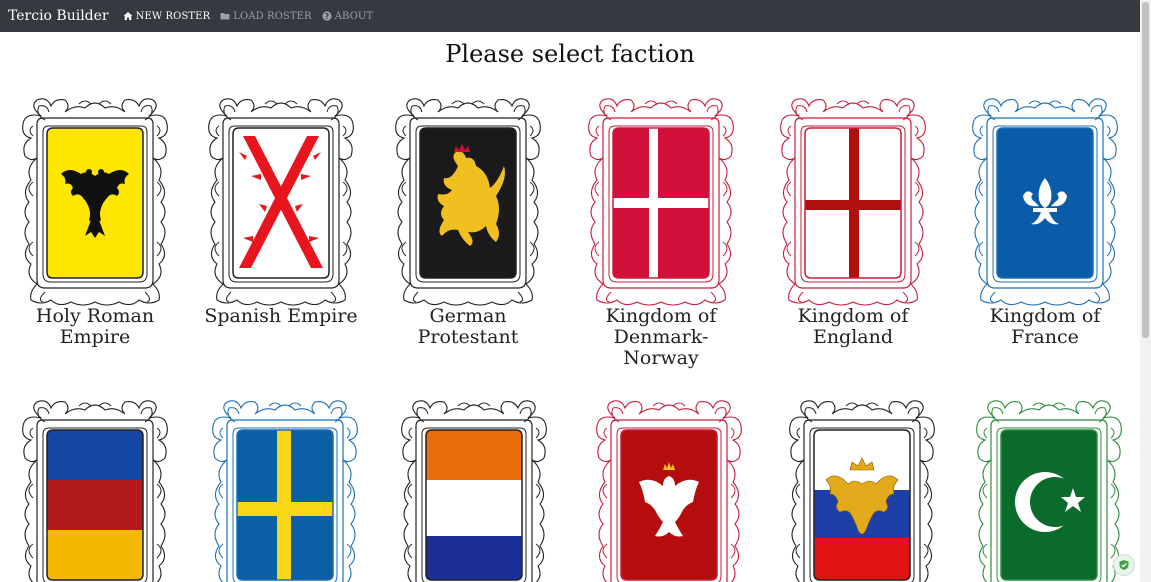 This screenshot has width=1151, height=582. I want to click on nav-about: ? ABOUT, so click(348, 16).